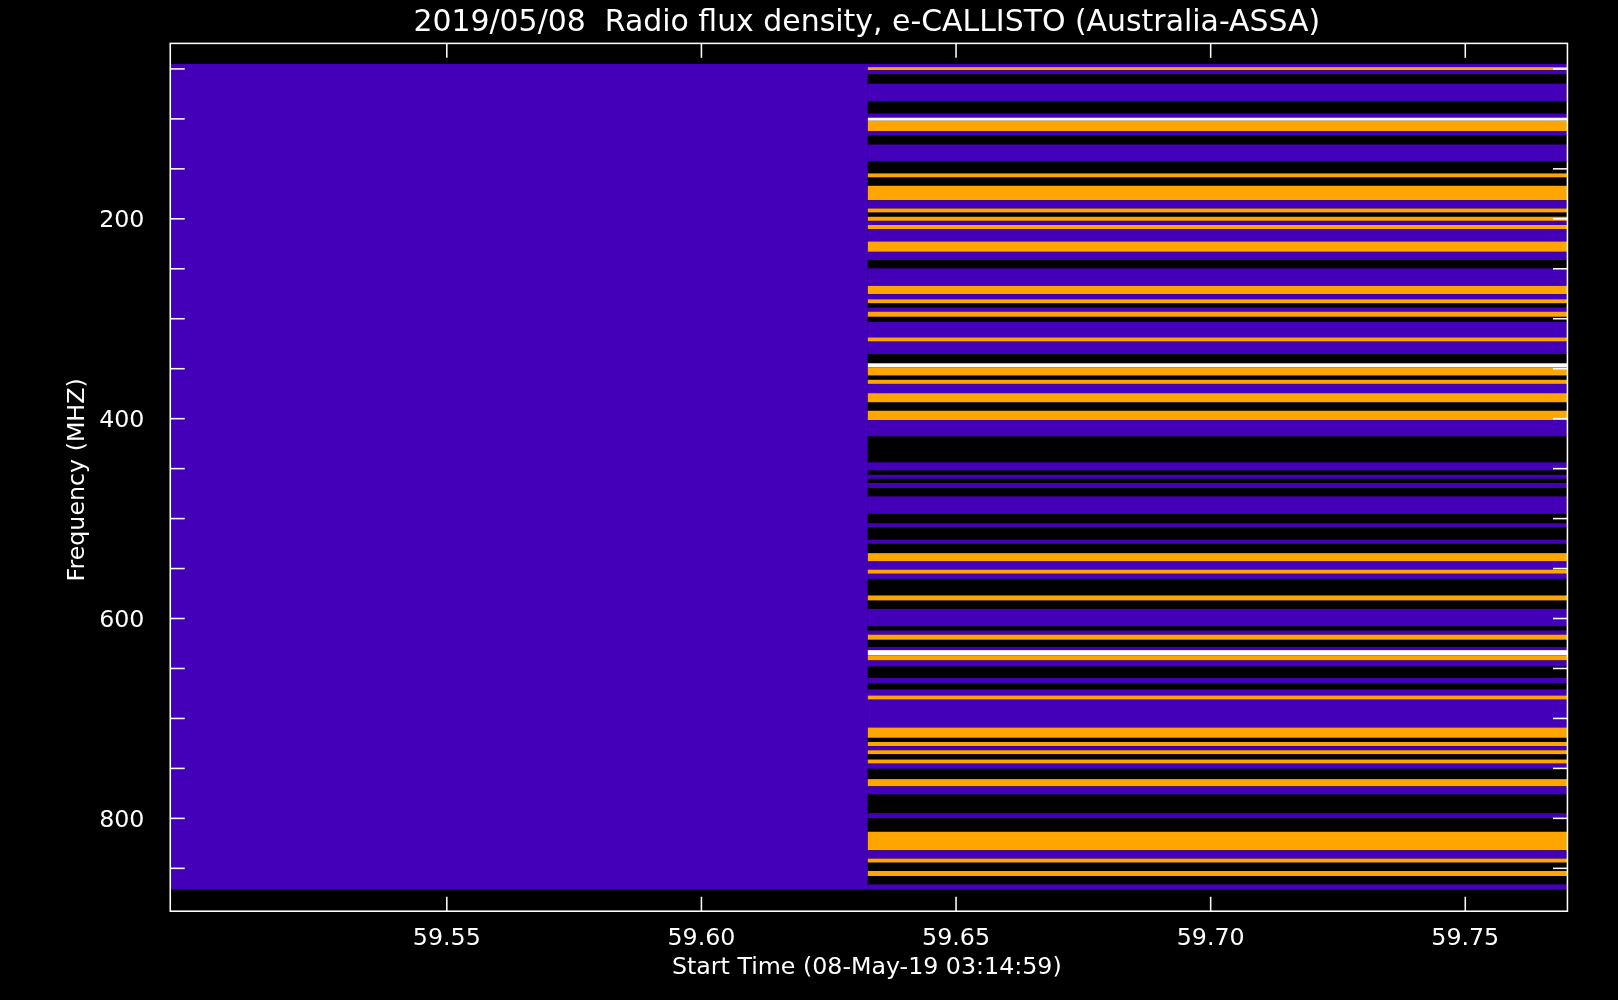 The width and height of the screenshot is (1618, 1000). I want to click on x-tick-label: 59.70, so click(1210, 937).